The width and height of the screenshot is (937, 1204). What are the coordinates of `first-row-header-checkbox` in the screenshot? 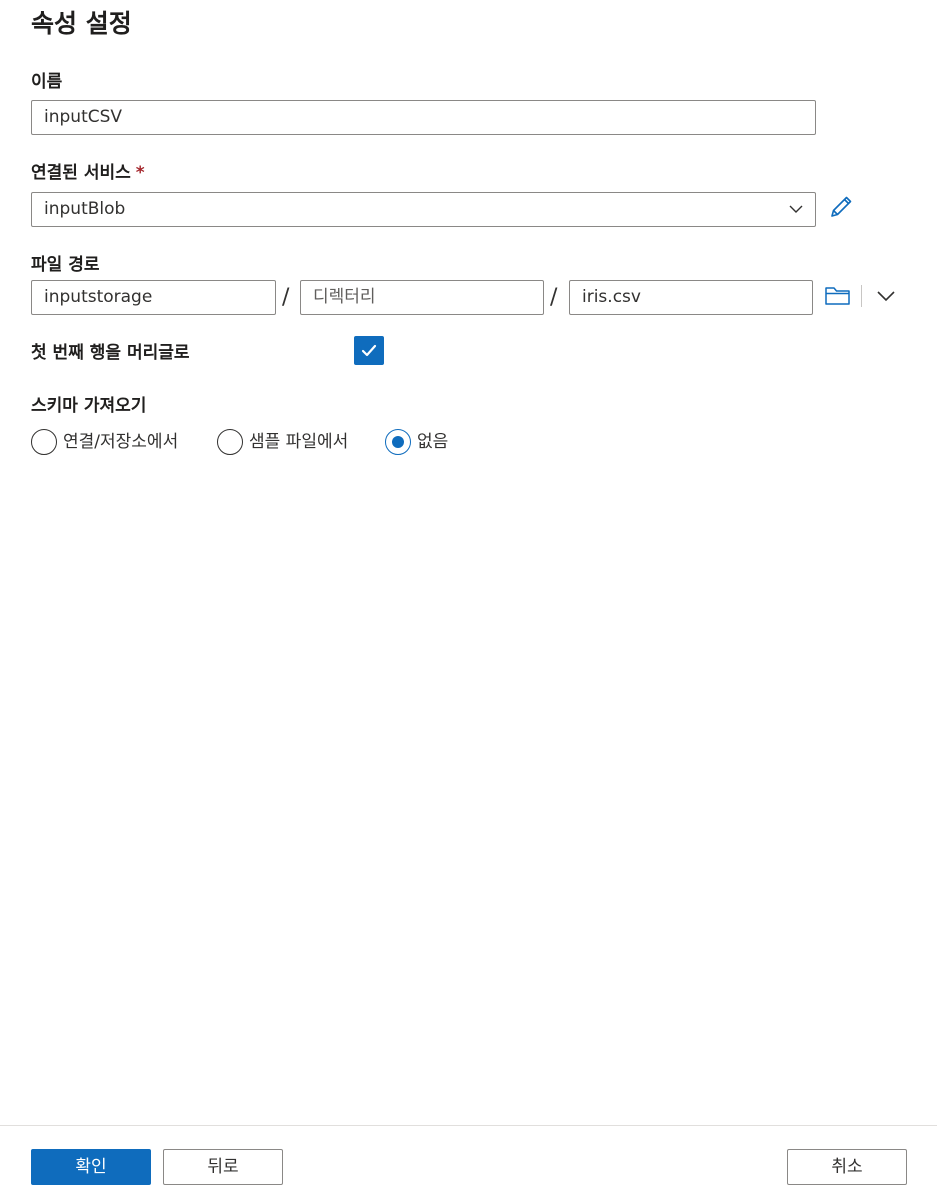 It's located at (369, 350).